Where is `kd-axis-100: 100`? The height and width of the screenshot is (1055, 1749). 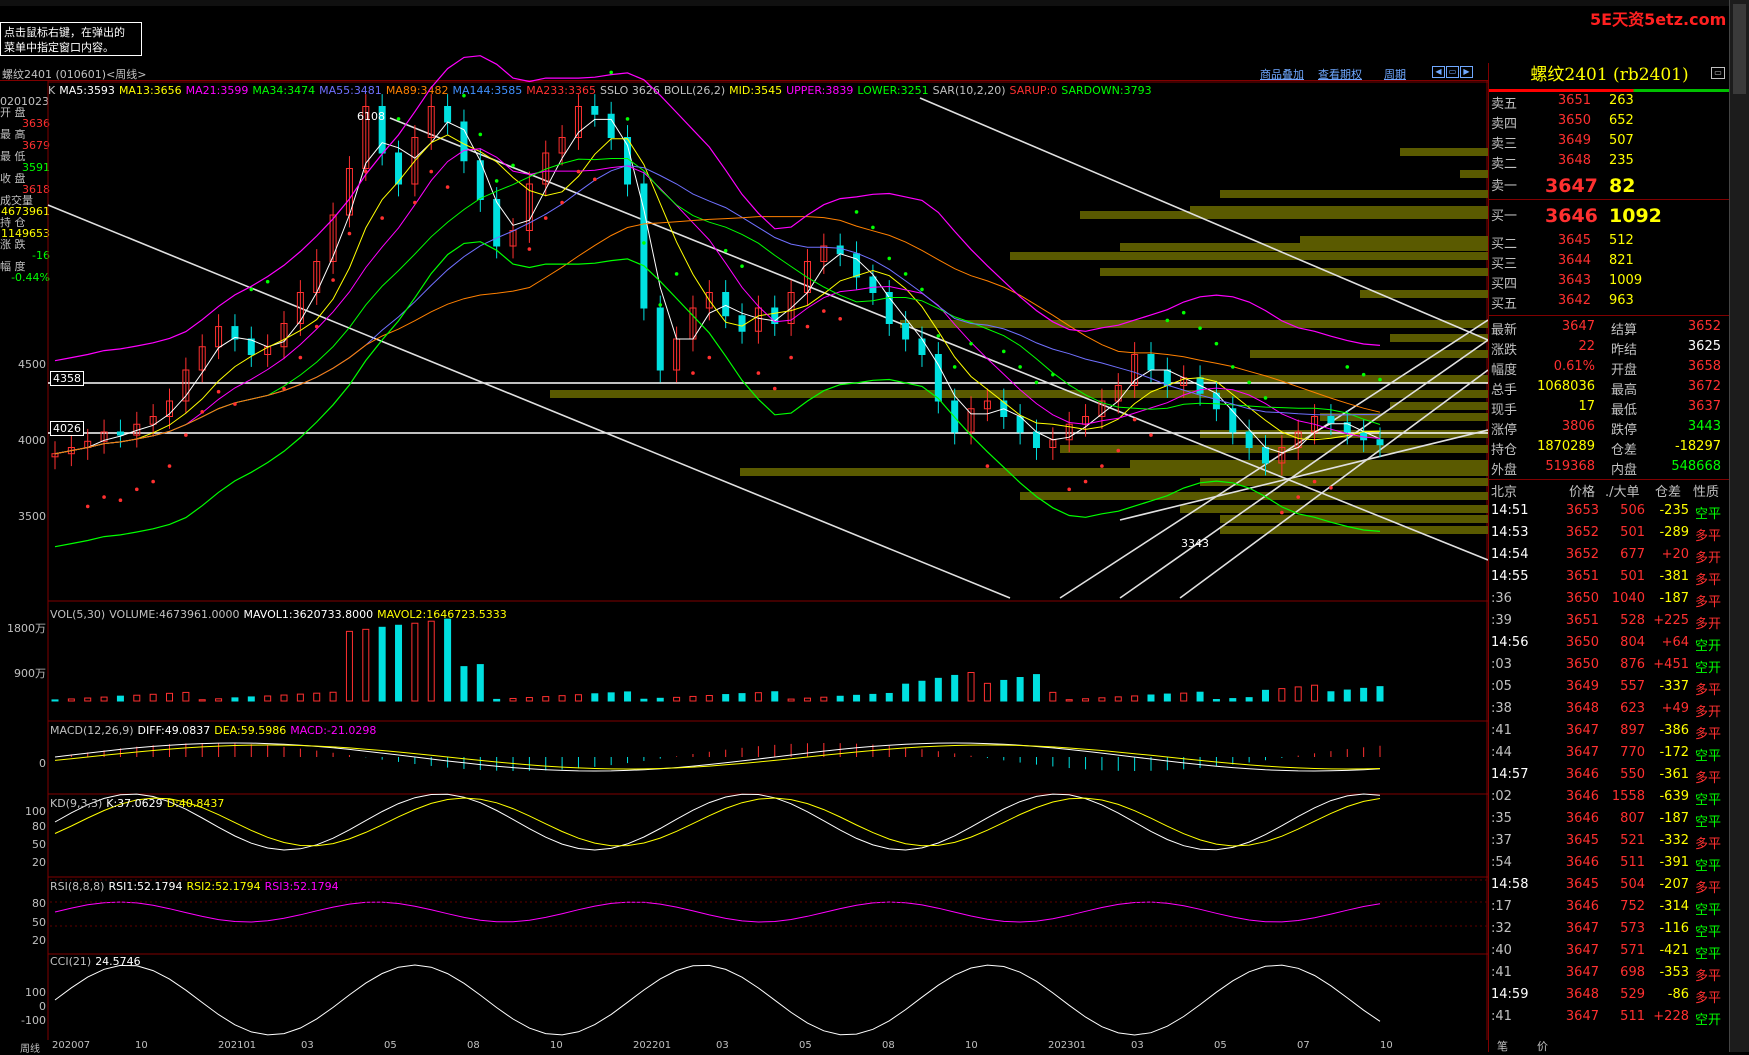
kd-axis-100: 100 is located at coordinates (35, 811).